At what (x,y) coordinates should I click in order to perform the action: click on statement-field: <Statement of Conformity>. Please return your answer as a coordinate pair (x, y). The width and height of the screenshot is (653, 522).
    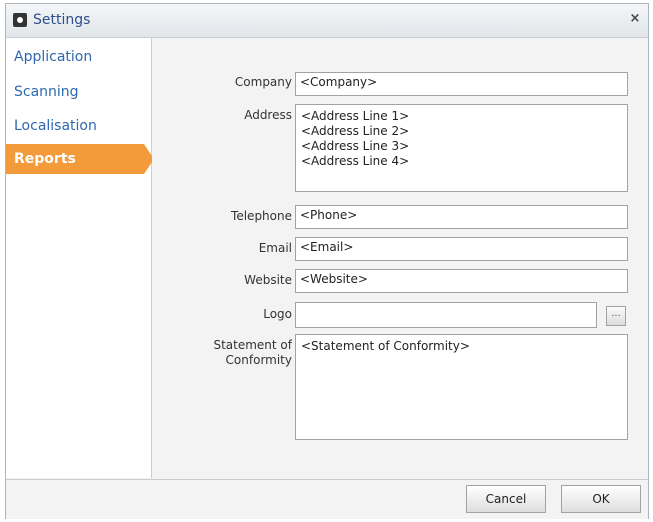
    Looking at the image, I should click on (461, 387).